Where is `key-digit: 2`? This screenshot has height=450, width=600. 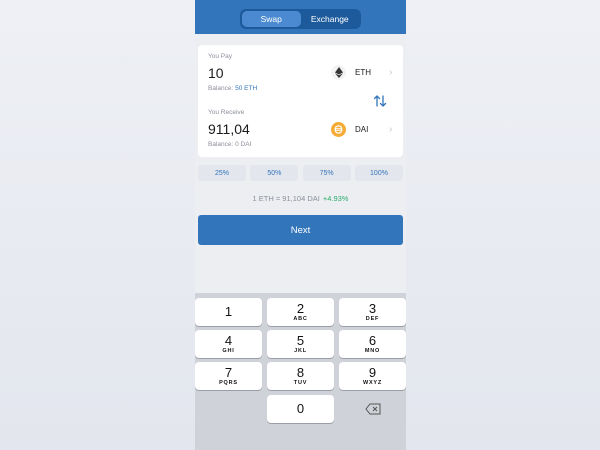 key-digit: 2 is located at coordinates (300, 308).